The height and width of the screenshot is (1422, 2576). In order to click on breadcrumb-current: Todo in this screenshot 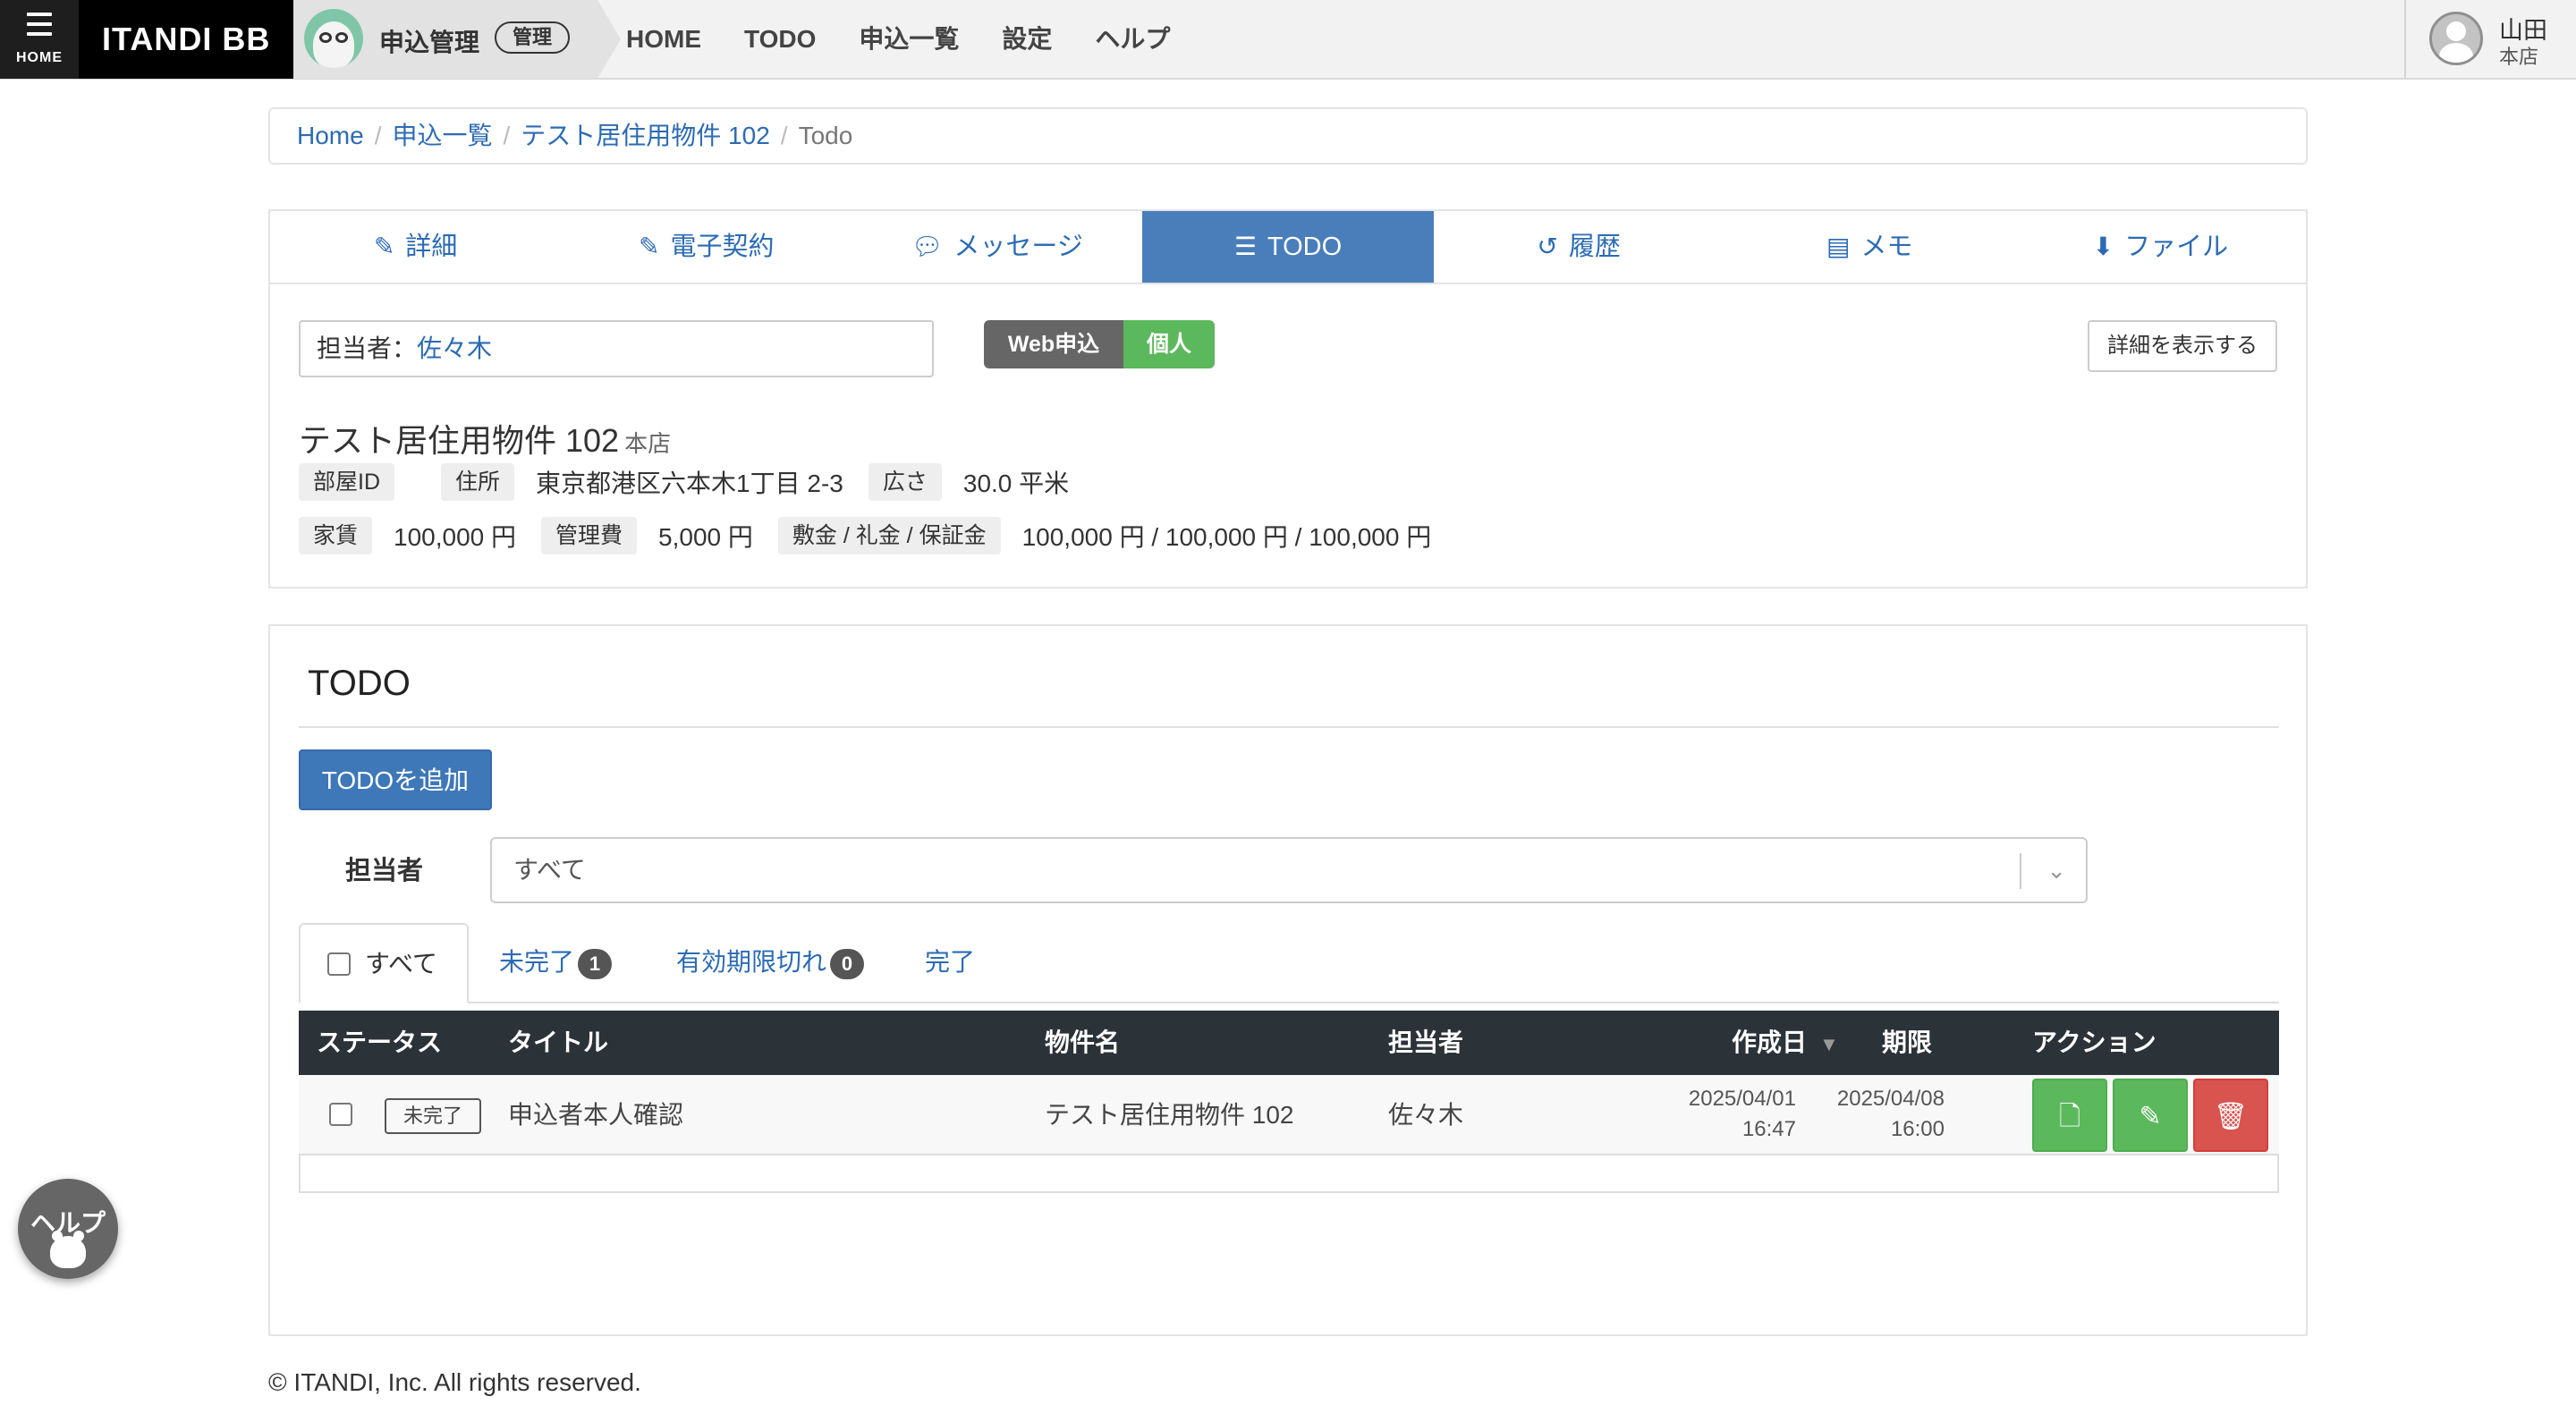, I will do `click(825, 135)`.